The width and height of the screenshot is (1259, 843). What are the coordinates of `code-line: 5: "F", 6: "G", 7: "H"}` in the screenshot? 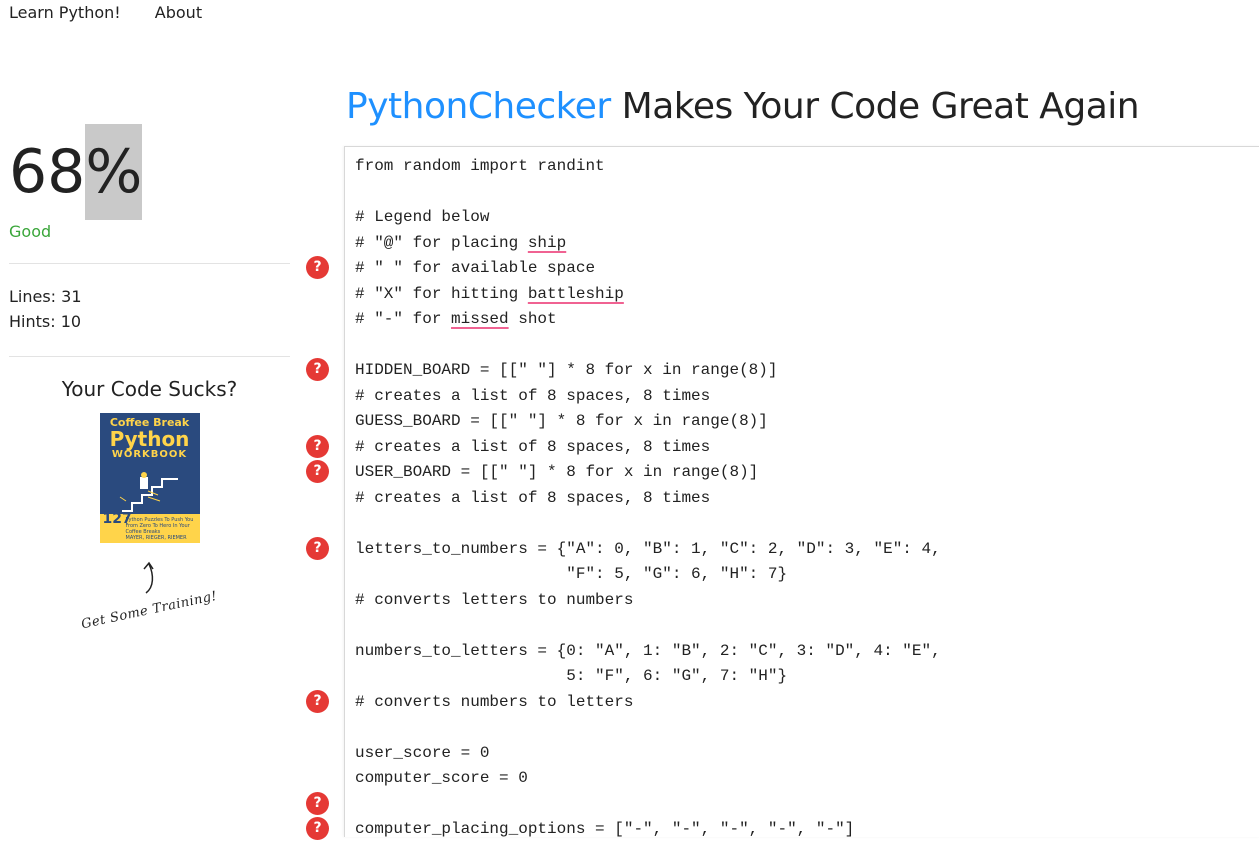 It's located at (648, 677).